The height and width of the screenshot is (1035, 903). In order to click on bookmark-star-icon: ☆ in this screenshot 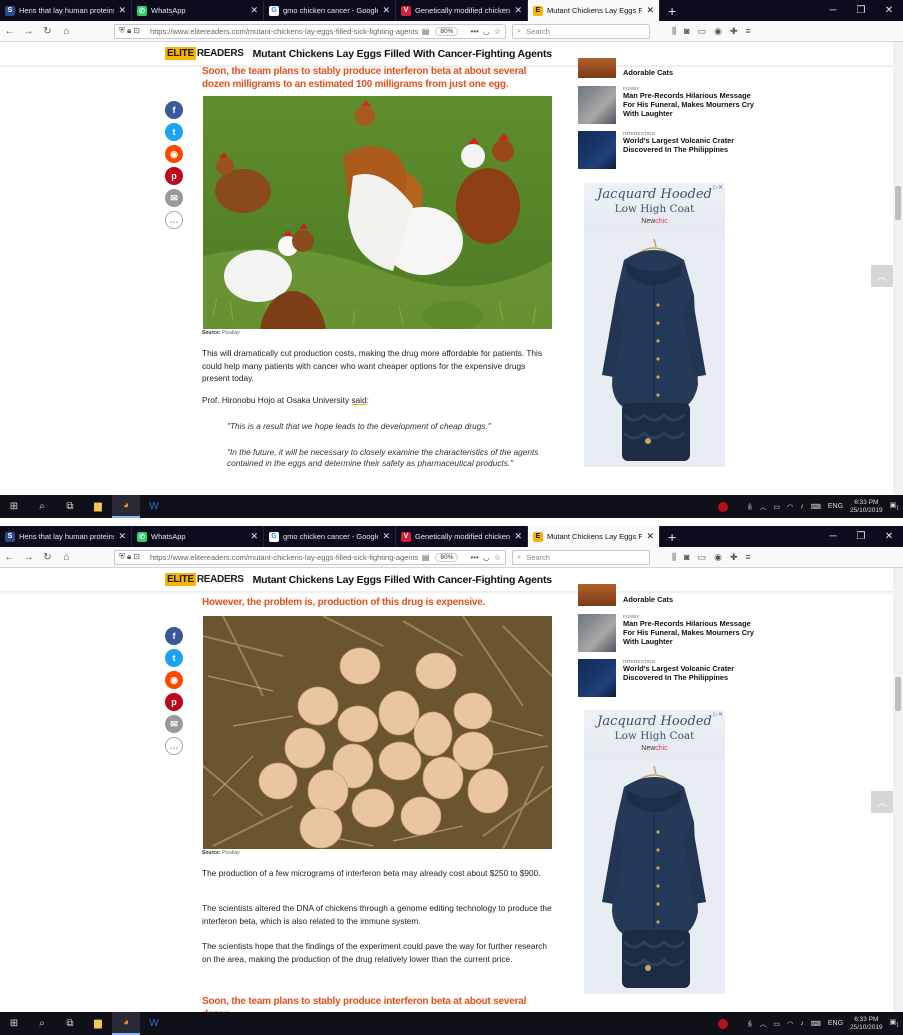, I will do `click(497, 557)`.